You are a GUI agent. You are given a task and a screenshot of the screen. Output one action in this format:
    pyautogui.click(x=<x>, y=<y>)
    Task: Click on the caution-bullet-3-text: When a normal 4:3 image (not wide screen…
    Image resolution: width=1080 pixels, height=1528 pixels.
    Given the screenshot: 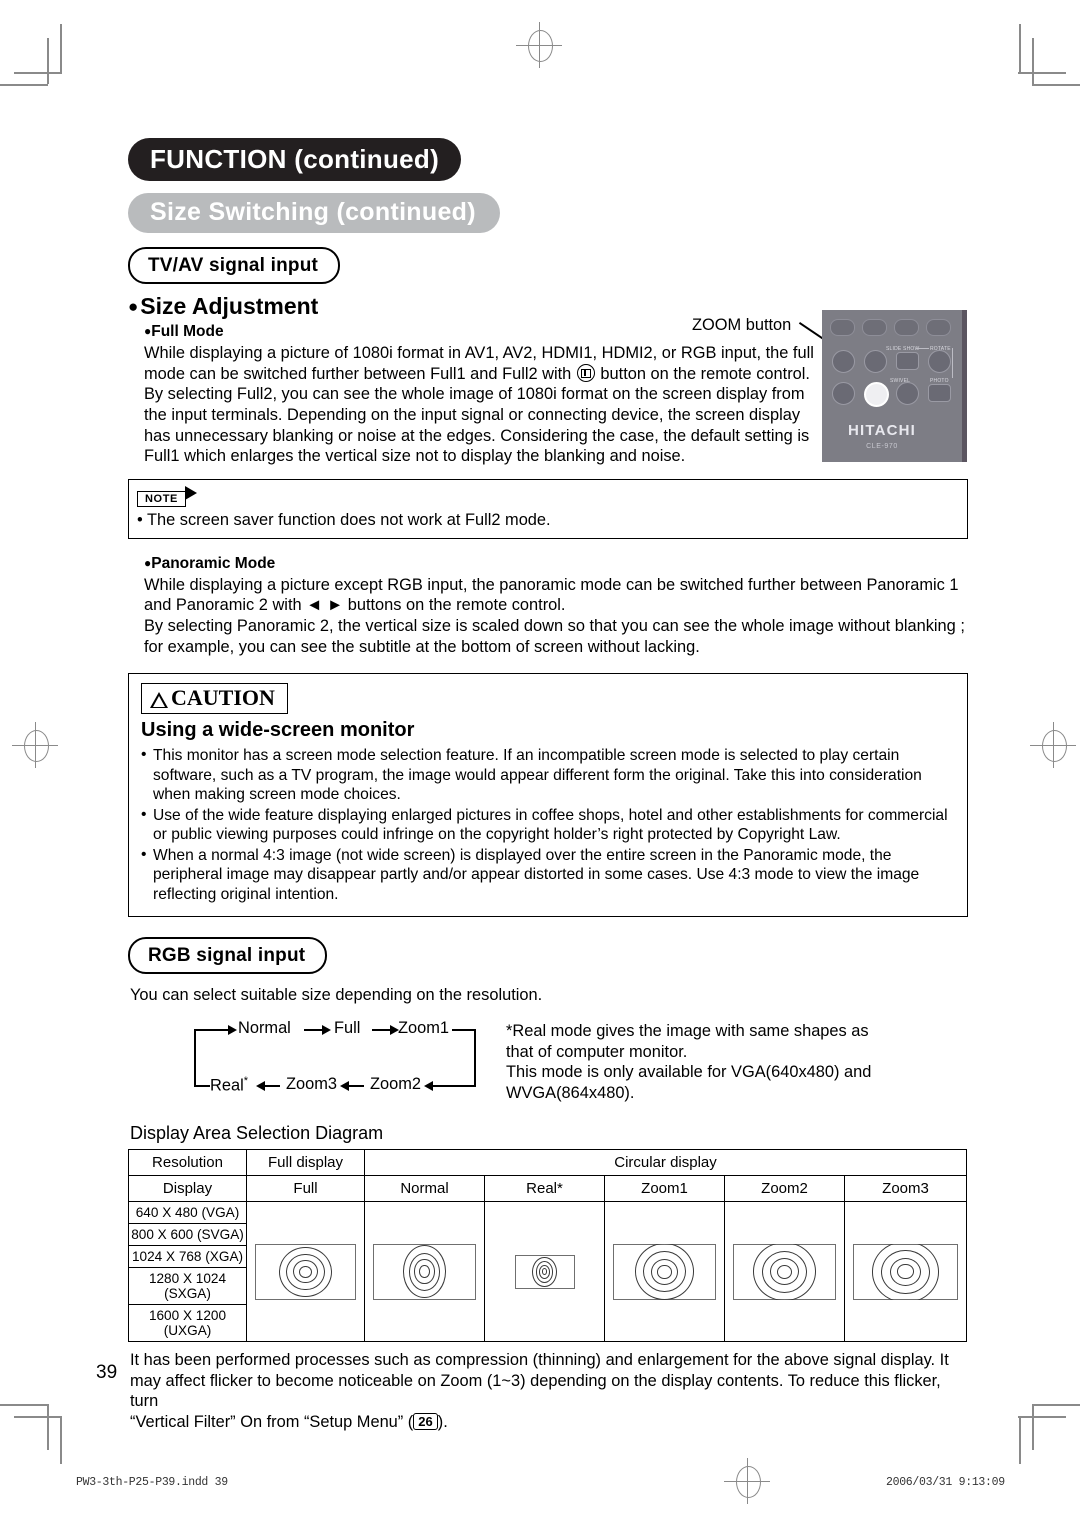 What is the action you would take?
    pyautogui.click(x=536, y=874)
    